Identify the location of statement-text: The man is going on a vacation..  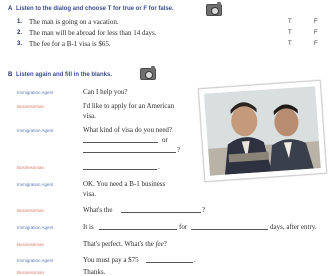
(74, 22).